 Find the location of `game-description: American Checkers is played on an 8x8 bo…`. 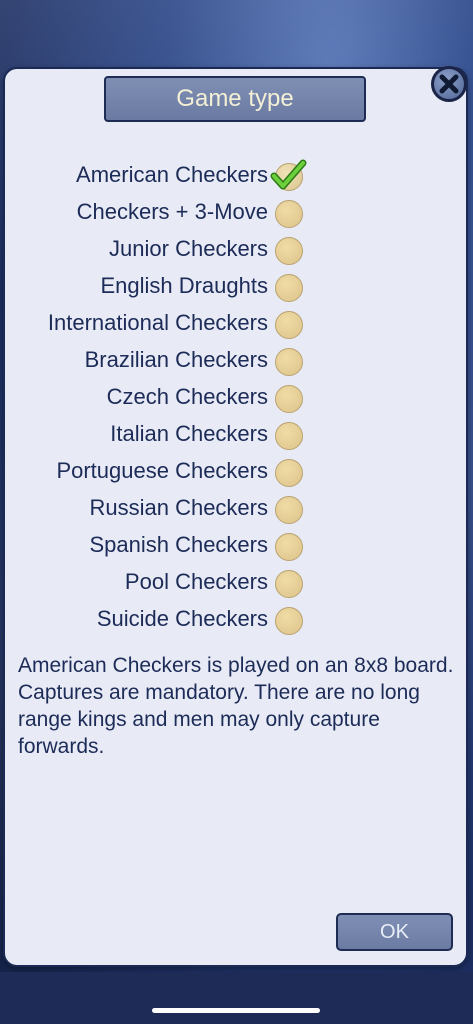

game-description: American Checkers is played on an 8x8 bo… is located at coordinates (236, 706).